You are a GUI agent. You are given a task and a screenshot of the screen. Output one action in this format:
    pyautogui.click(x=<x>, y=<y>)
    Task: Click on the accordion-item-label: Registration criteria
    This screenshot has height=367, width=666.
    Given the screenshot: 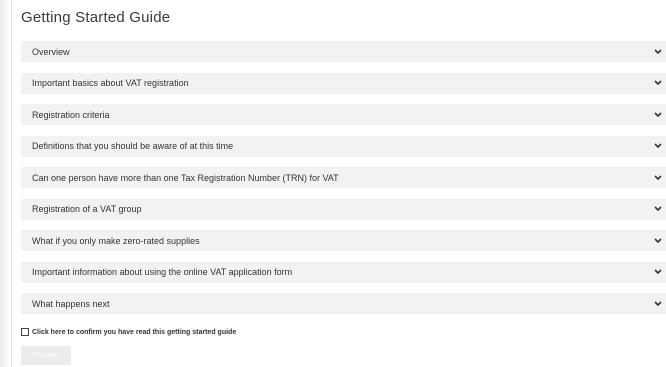 What is the action you would take?
    pyautogui.click(x=71, y=114)
    